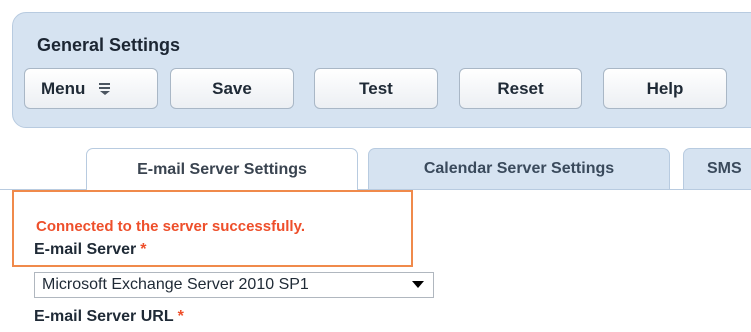 The width and height of the screenshot is (751, 332). Describe the element at coordinates (519, 168) in the screenshot. I see `tab-calendar-server-settings: Calendar Server Settings` at that location.